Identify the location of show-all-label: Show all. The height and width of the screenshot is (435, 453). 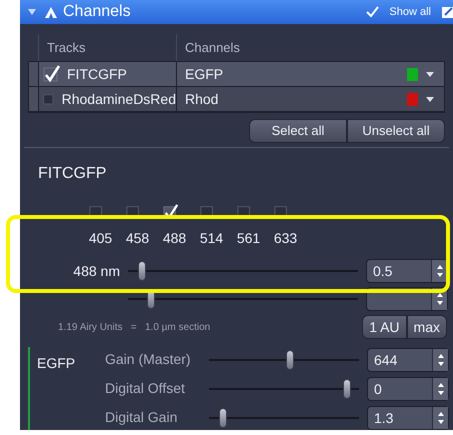
(410, 12).